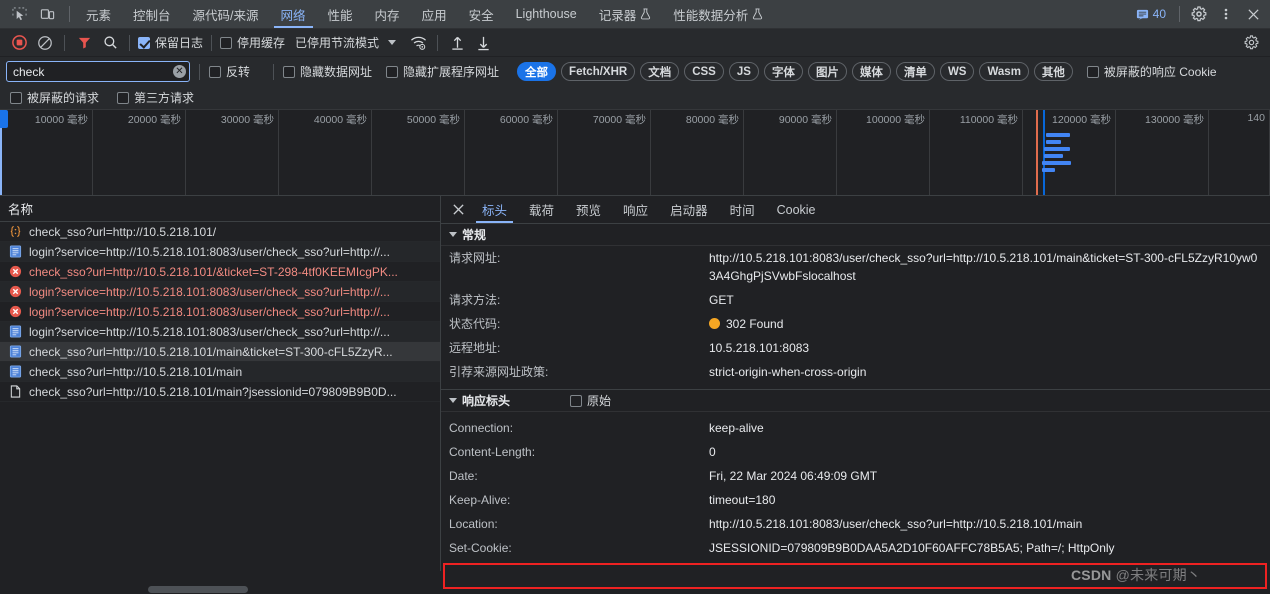  I want to click on close-icon, so click(1253, 14).